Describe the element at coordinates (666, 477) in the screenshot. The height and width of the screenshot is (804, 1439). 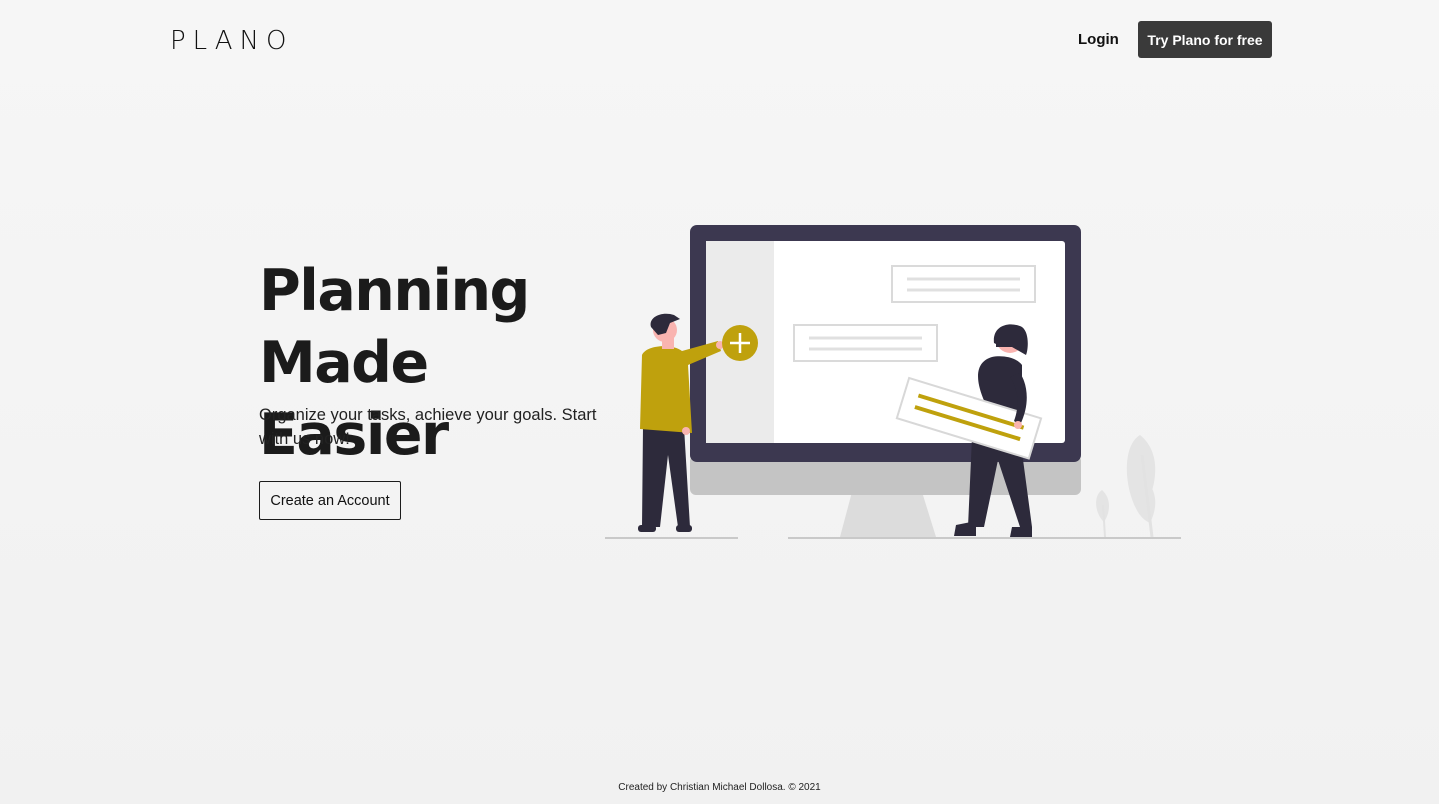
I see `man-legs` at that location.